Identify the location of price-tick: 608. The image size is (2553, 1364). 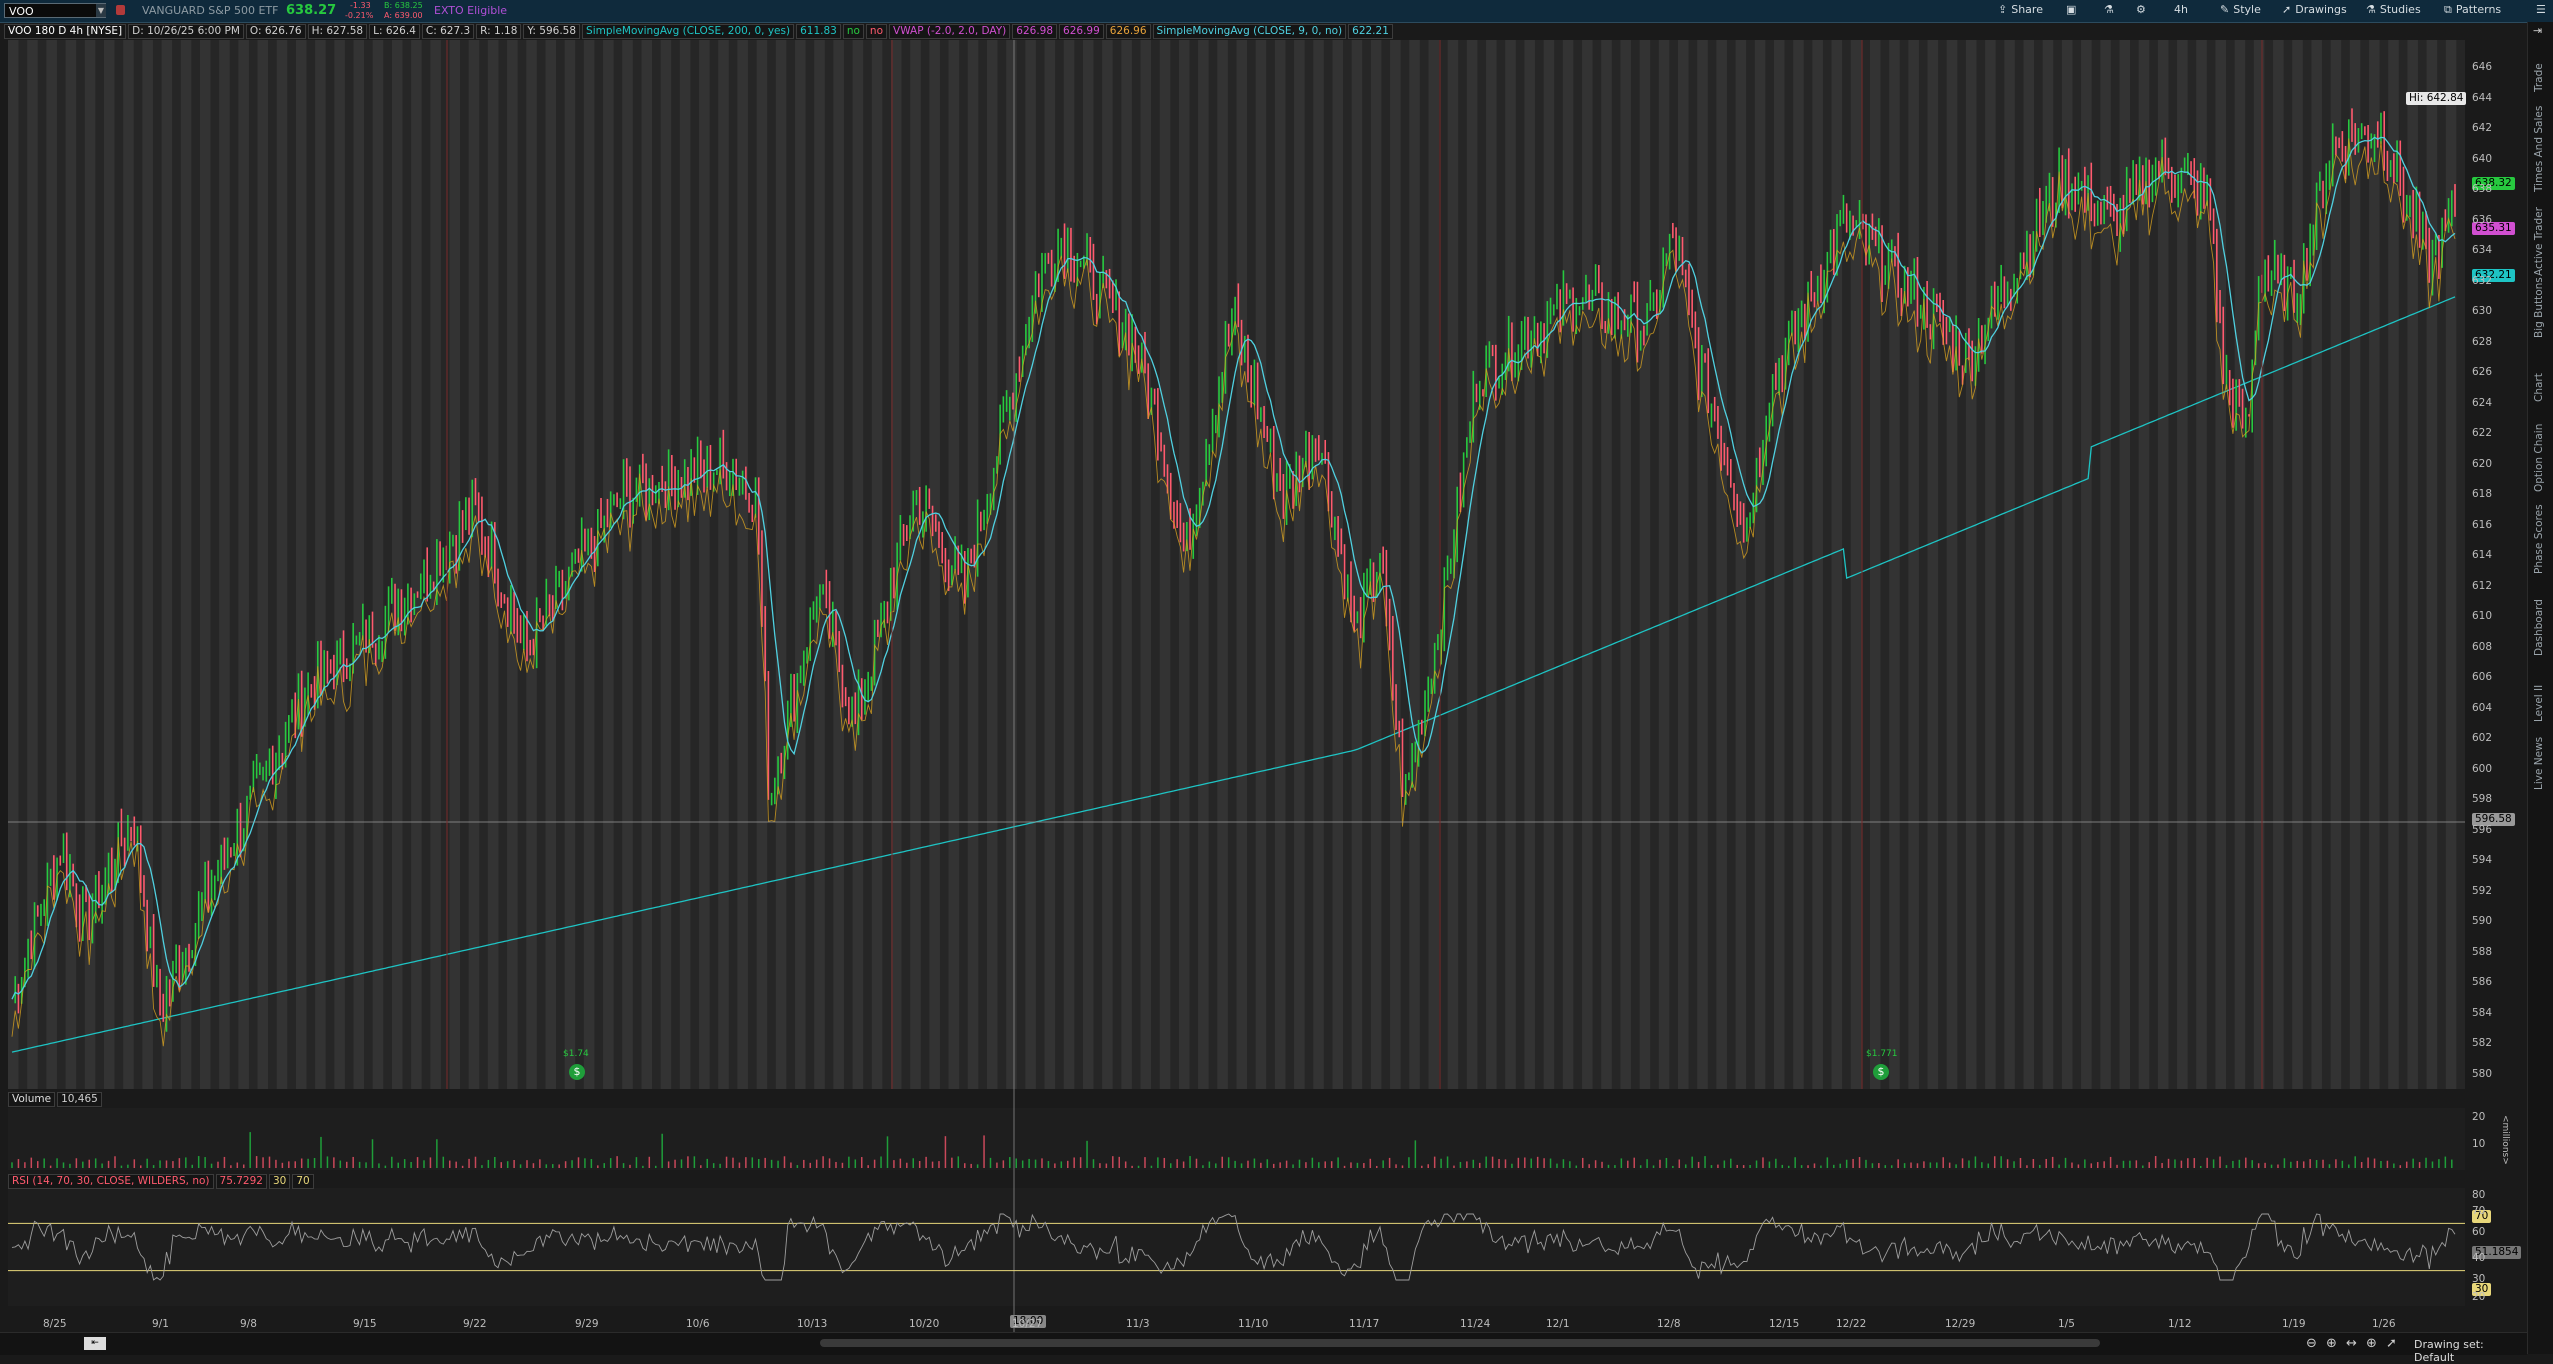
(2482, 646).